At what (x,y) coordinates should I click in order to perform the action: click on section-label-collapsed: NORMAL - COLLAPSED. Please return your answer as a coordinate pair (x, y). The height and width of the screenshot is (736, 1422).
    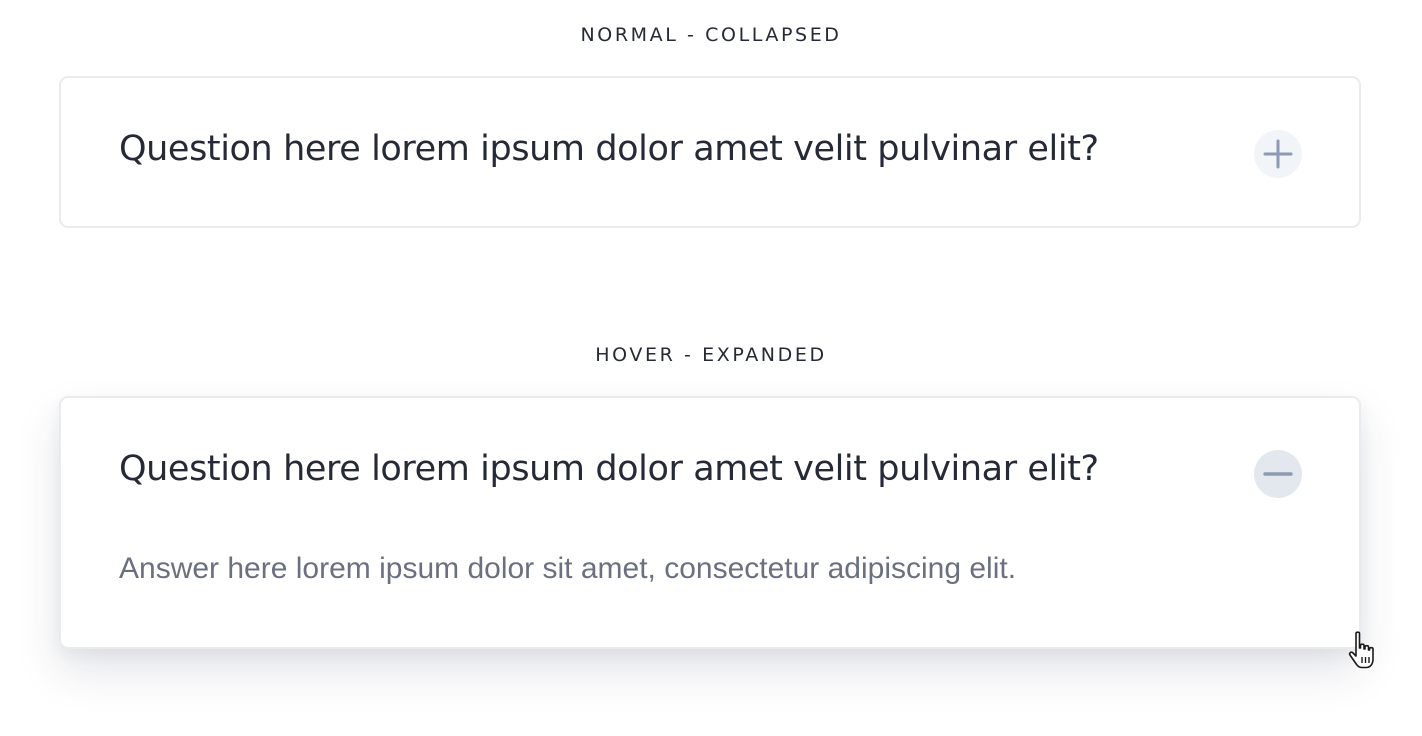
    Looking at the image, I should click on (711, 35).